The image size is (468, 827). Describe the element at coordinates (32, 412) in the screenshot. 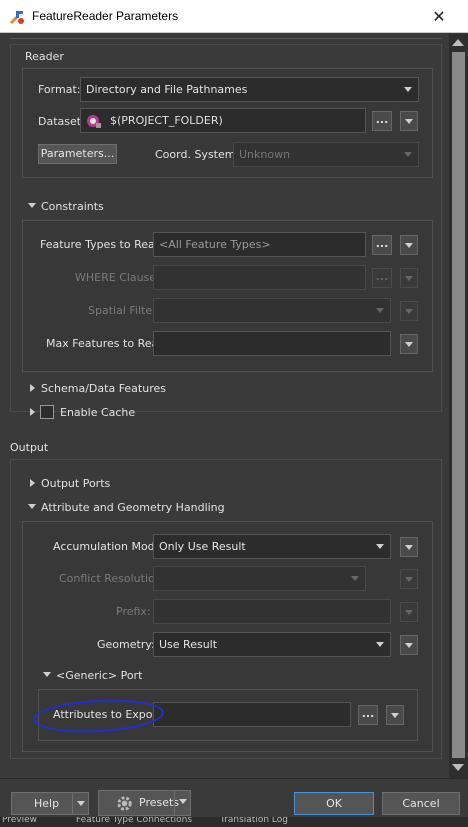

I see `cache-expand-icon` at that location.